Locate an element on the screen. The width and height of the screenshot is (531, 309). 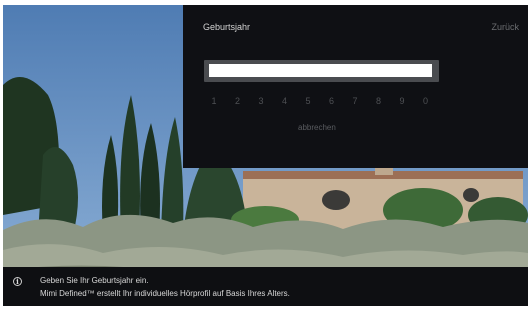
birth-year-input-frame is located at coordinates (321, 71).